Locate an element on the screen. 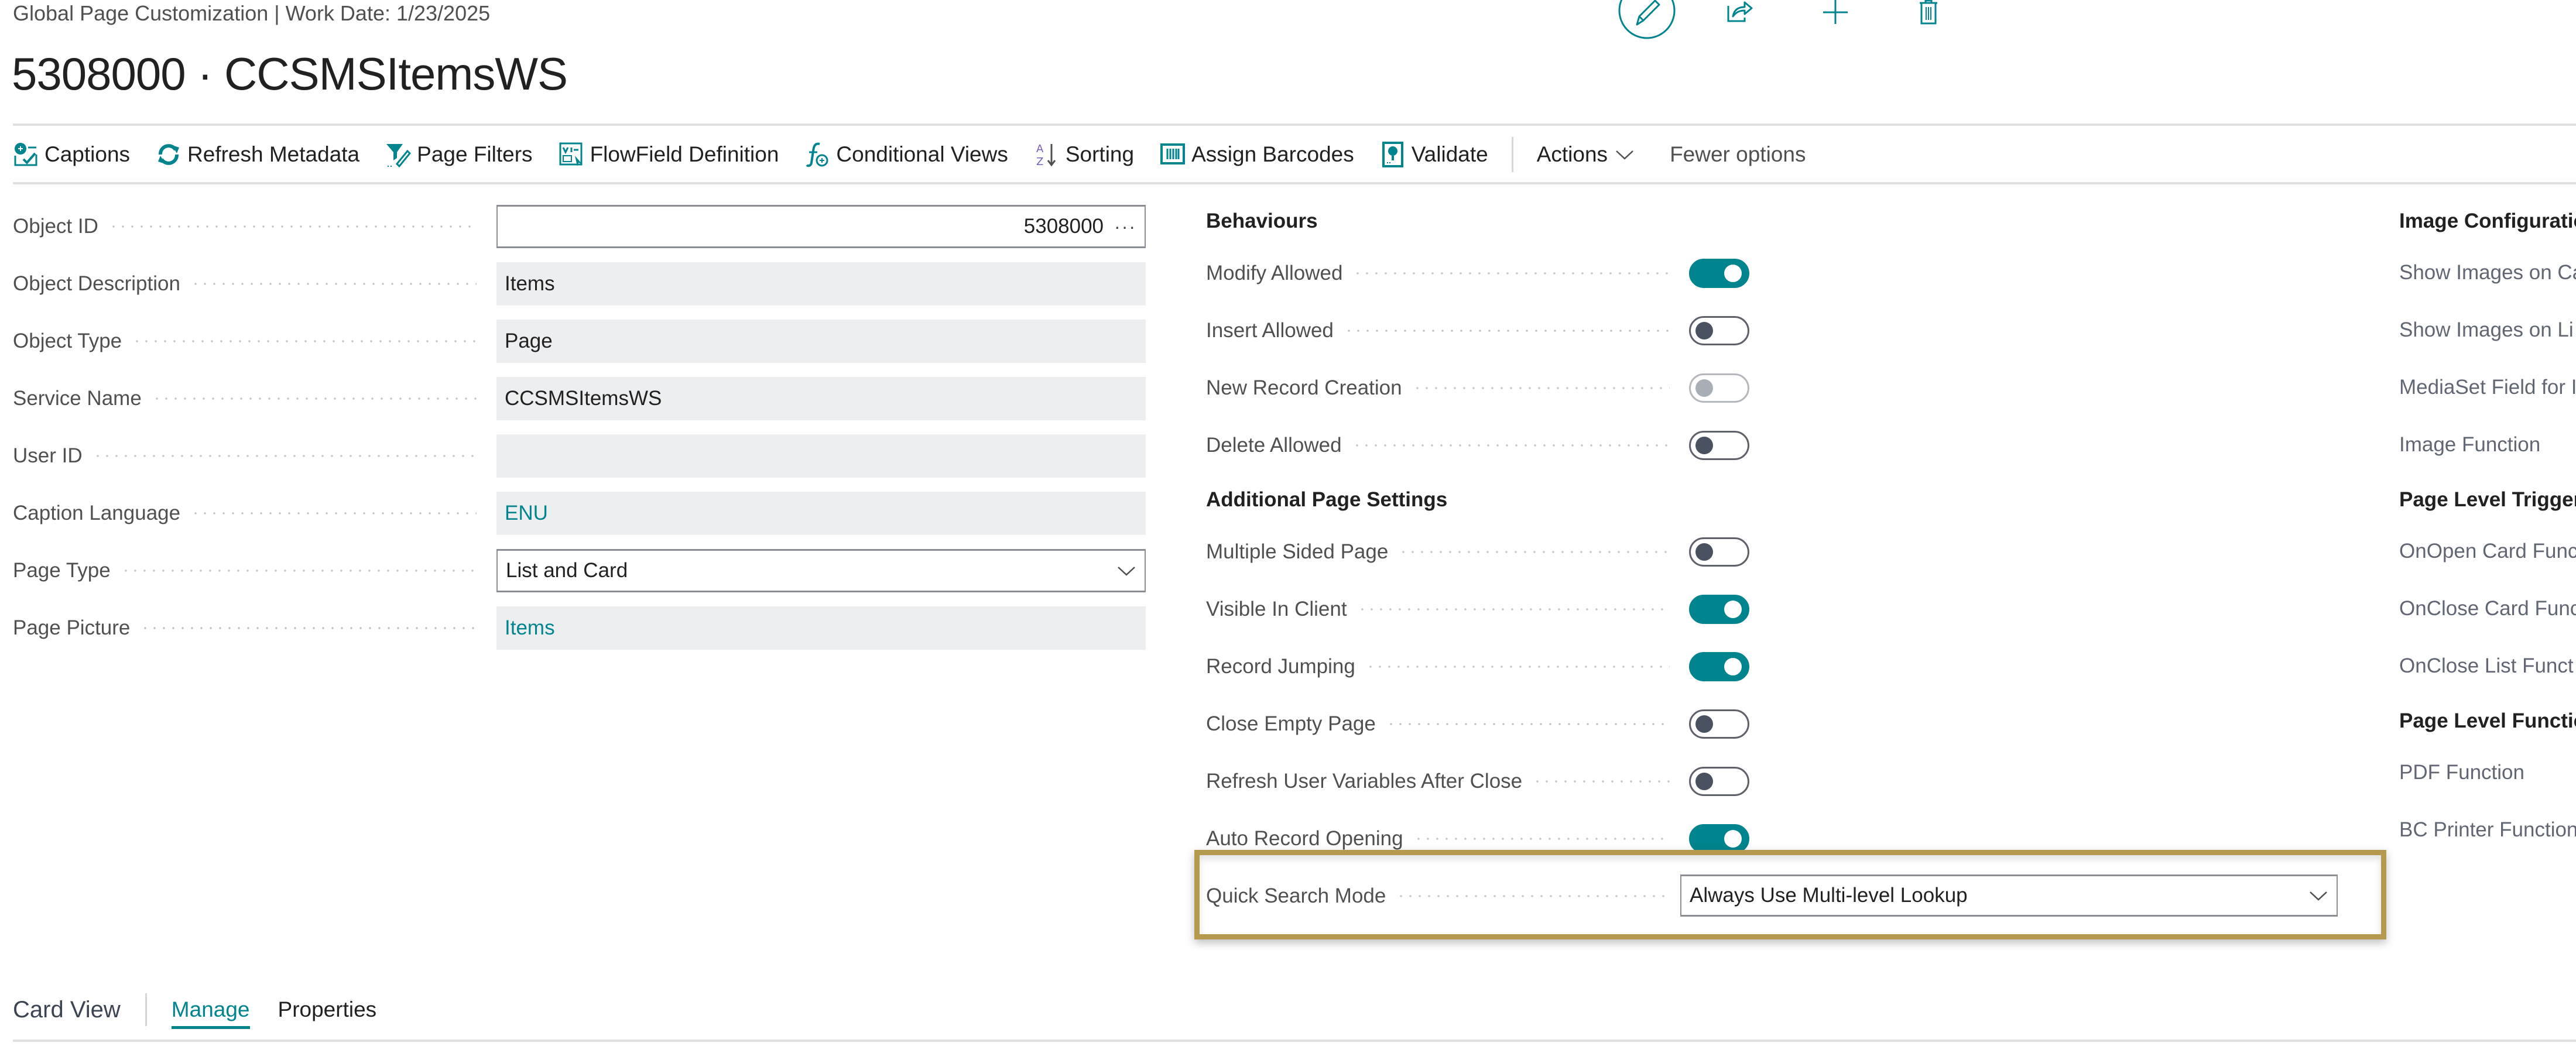  refresh-user-variables-label: Refresh User Variables After Close is located at coordinates (1364, 781).